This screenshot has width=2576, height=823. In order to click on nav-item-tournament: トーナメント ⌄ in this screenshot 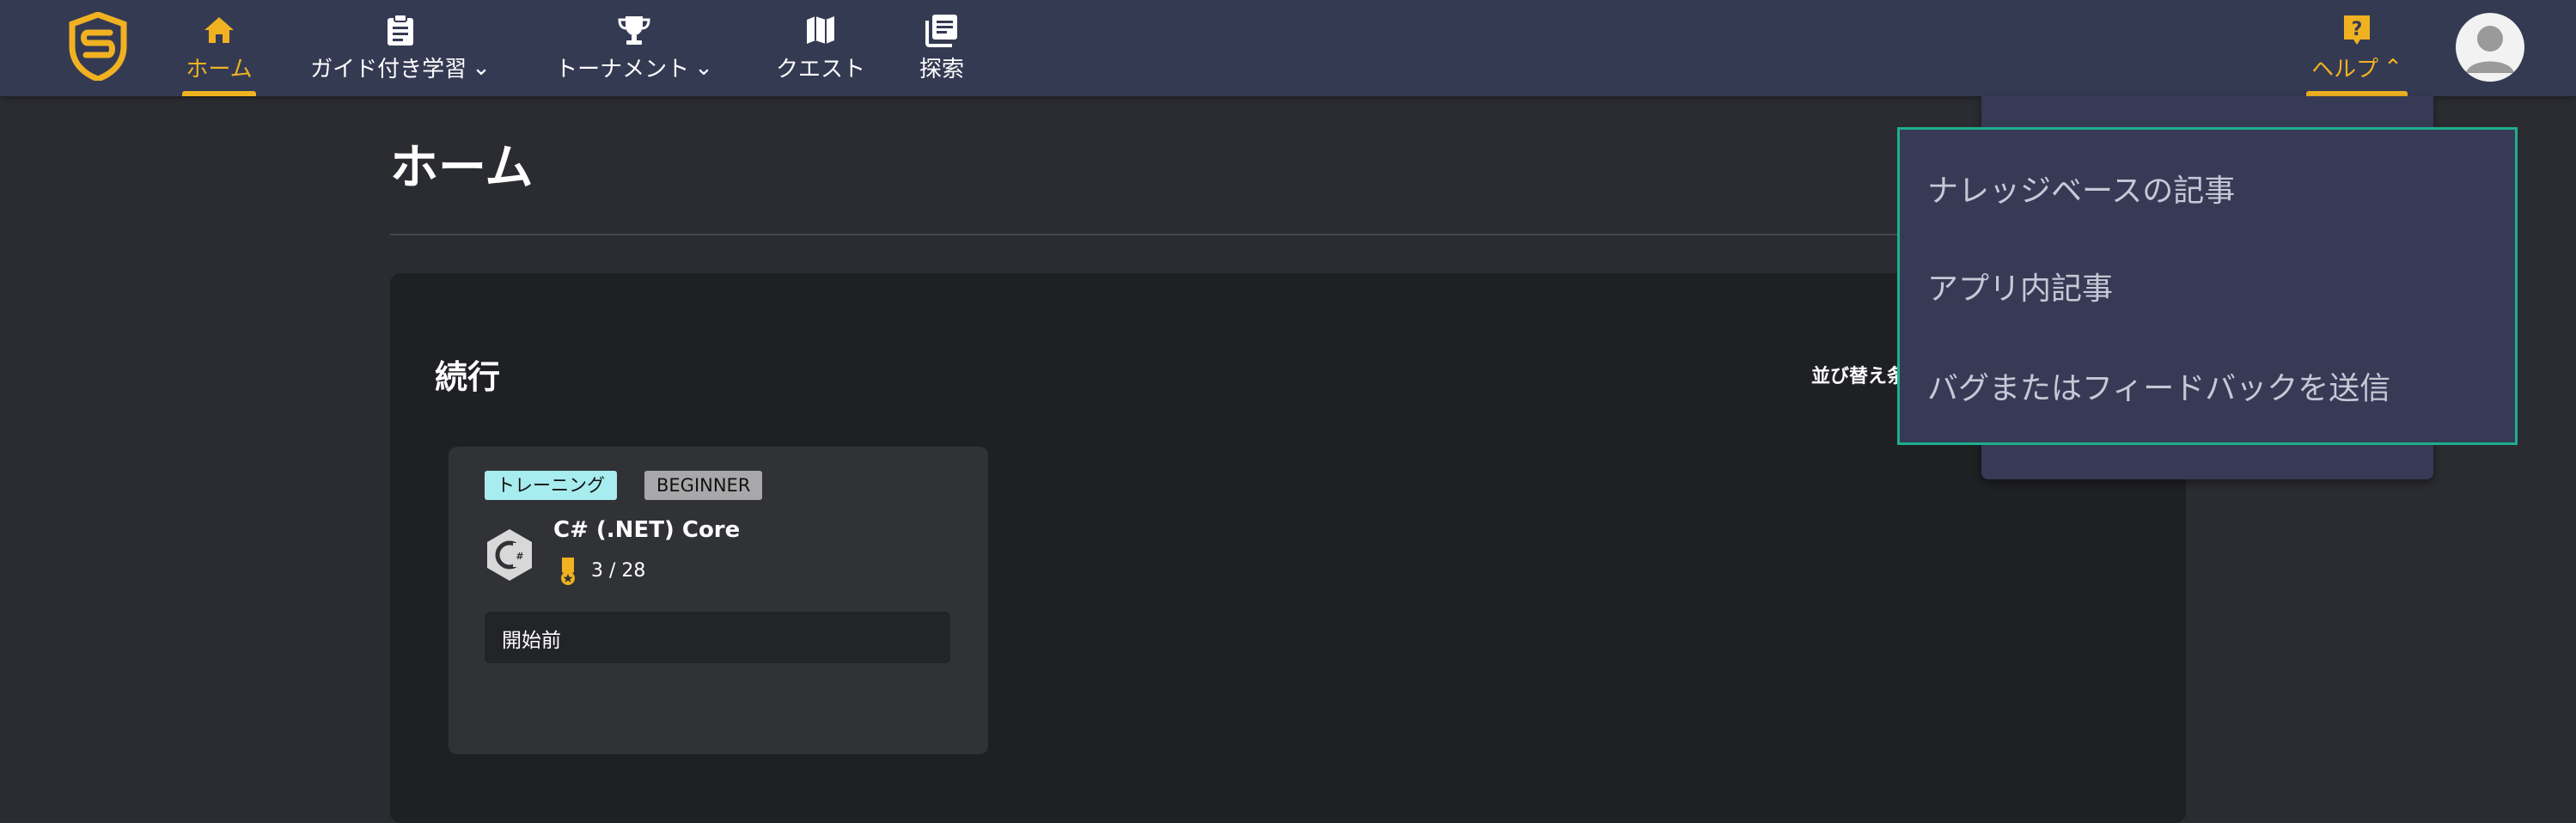, I will do `click(634, 48)`.